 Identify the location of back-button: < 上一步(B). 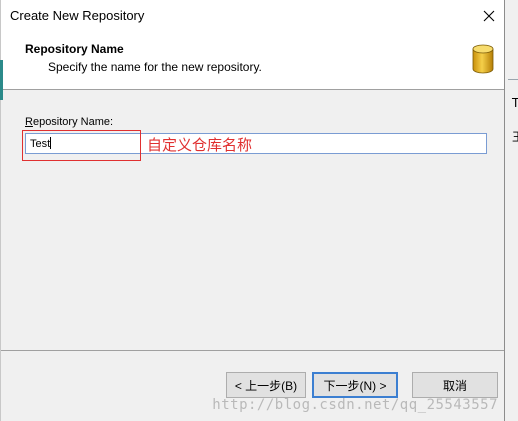
(266, 385).